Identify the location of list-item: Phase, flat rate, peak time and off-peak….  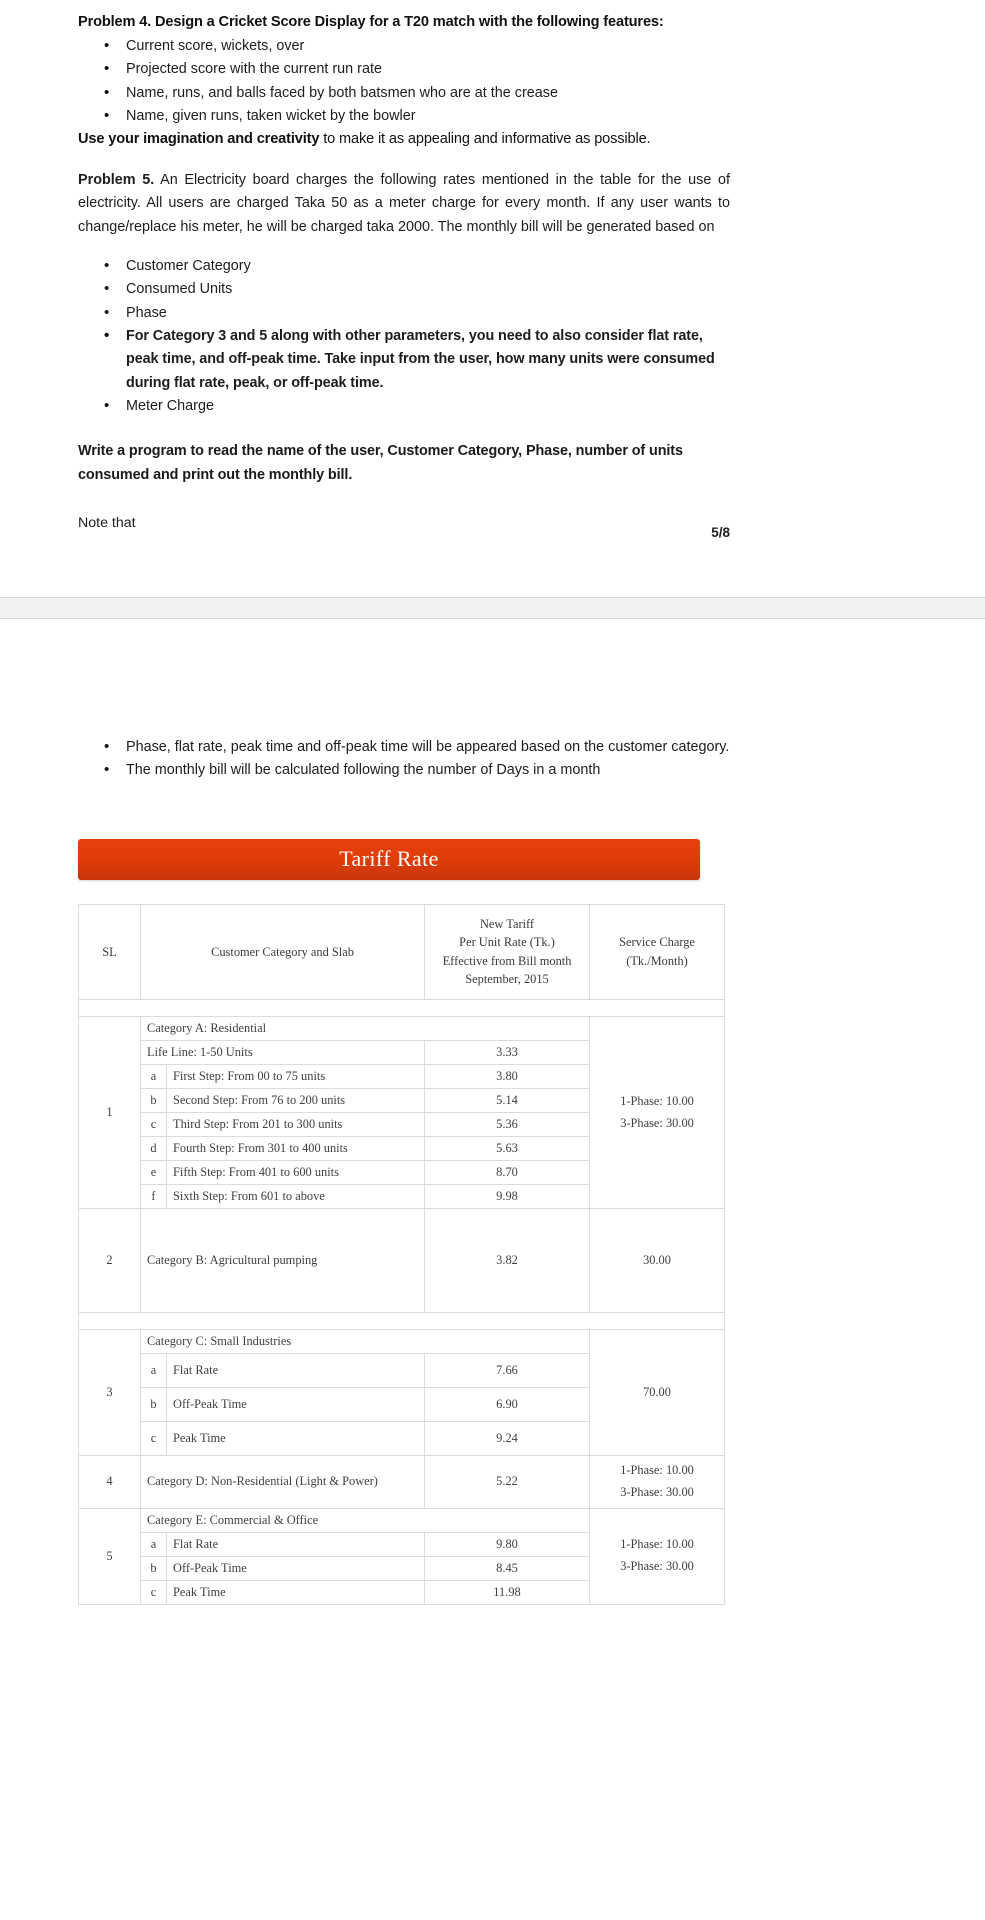
(417, 747).